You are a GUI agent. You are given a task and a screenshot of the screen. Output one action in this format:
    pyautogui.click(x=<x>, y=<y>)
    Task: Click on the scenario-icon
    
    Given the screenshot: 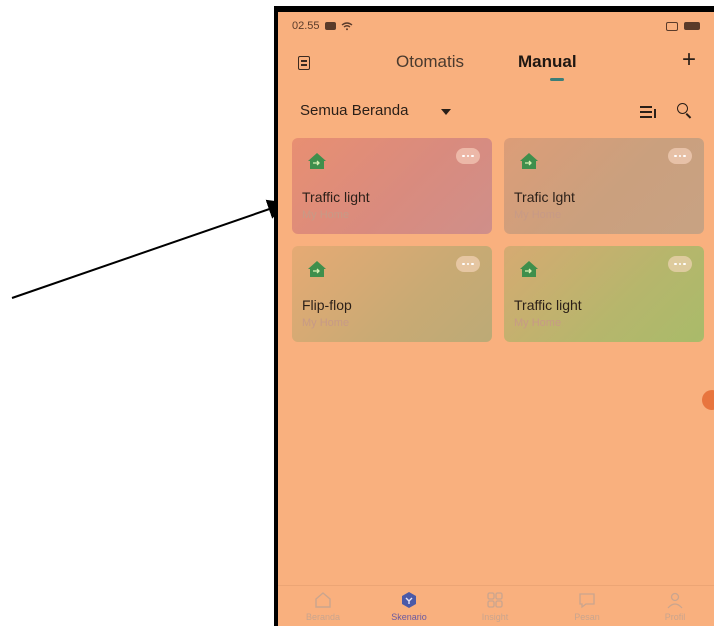 What is the action you would take?
    pyautogui.click(x=409, y=600)
    